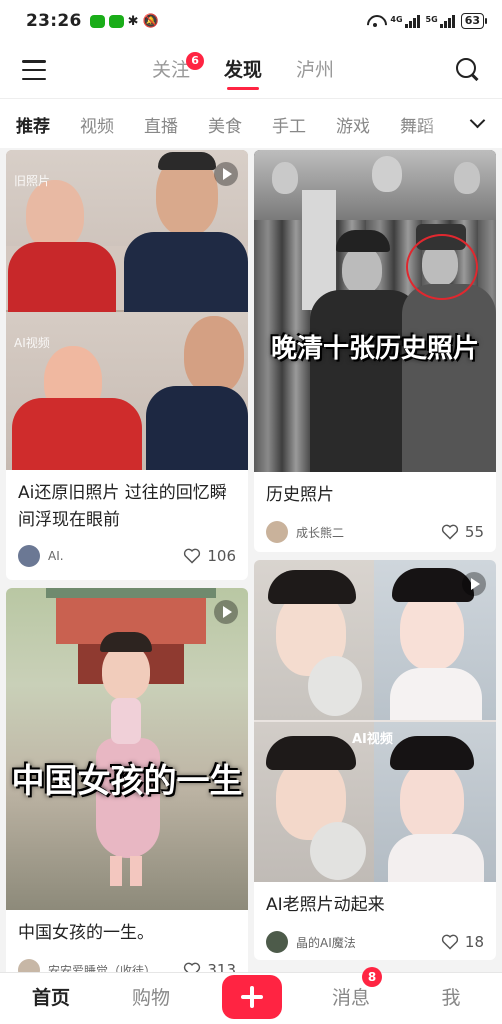 The width and height of the screenshot is (502, 1024). What do you see at coordinates (289, 124) in the screenshot?
I see `category-handcraft: 手工` at bounding box center [289, 124].